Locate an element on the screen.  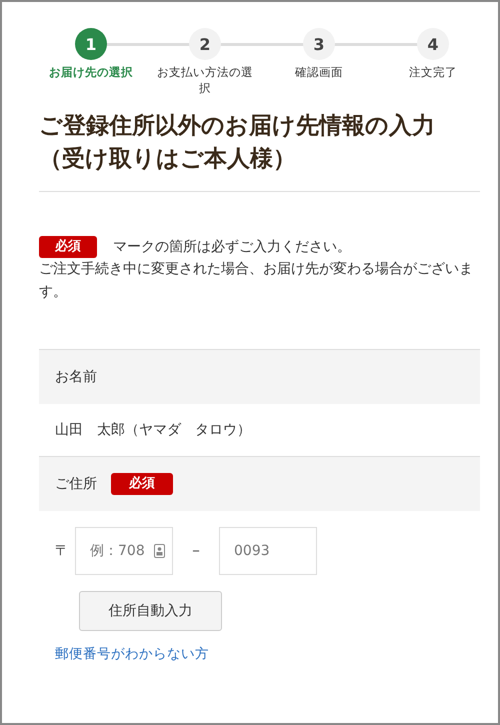
notice-text: マークの箇所は必ずご入力ください。 is located at coordinates (232, 247).